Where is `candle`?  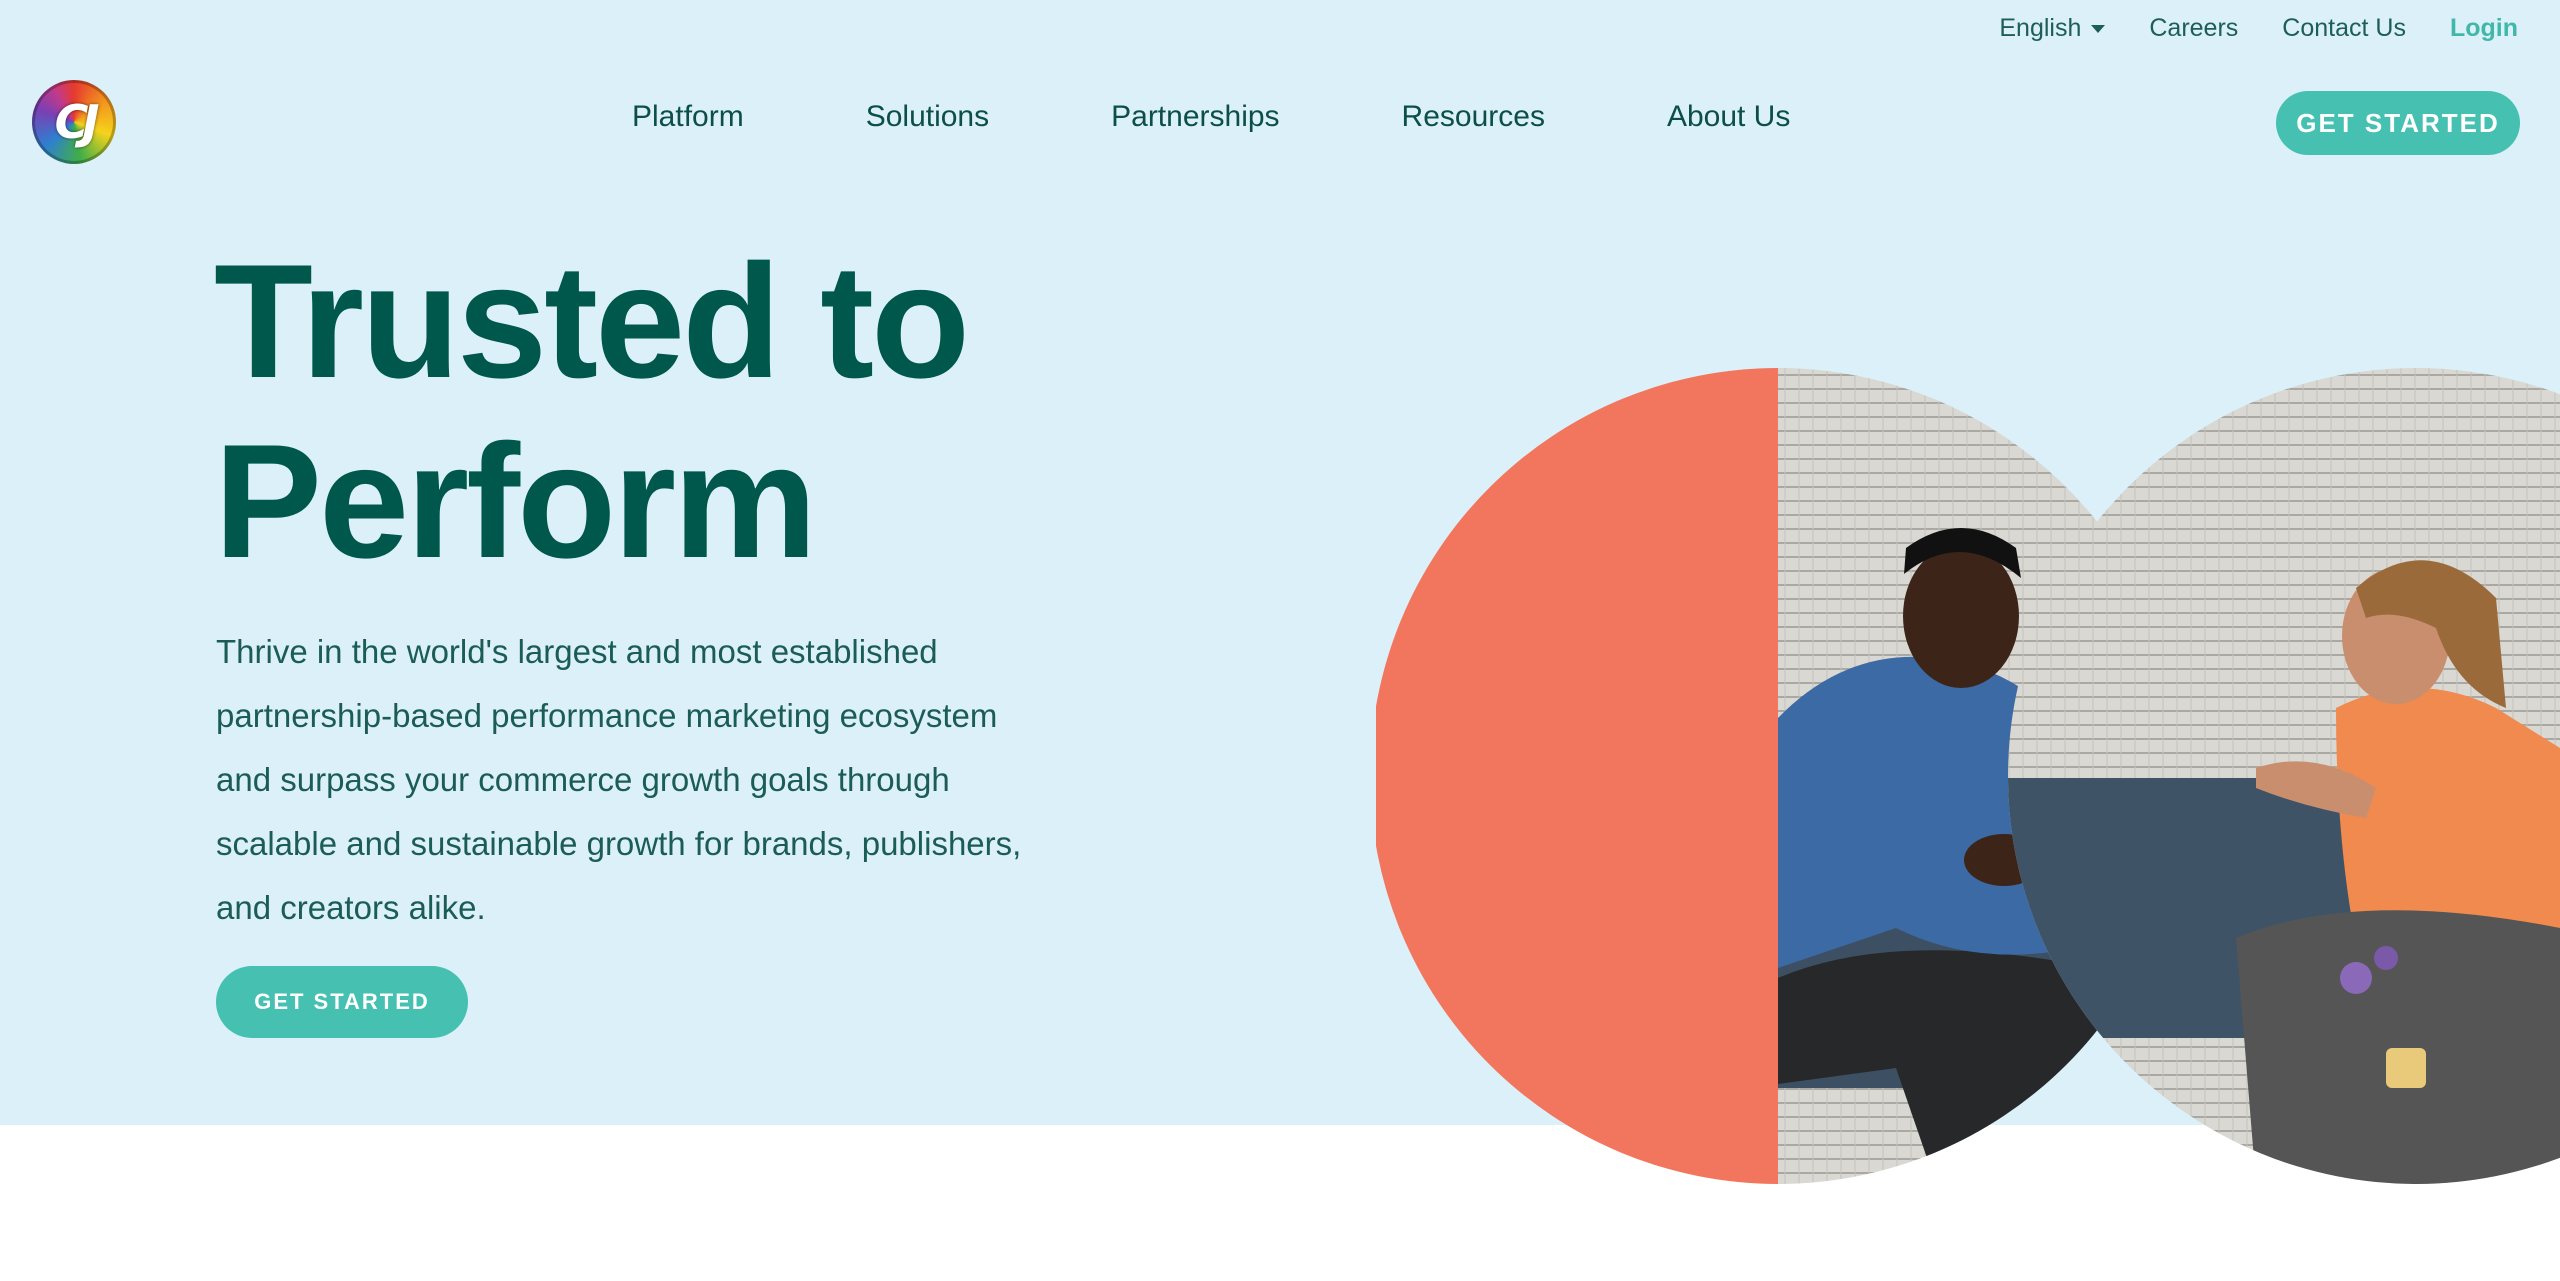
candle is located at coordinates (2406, 1068).